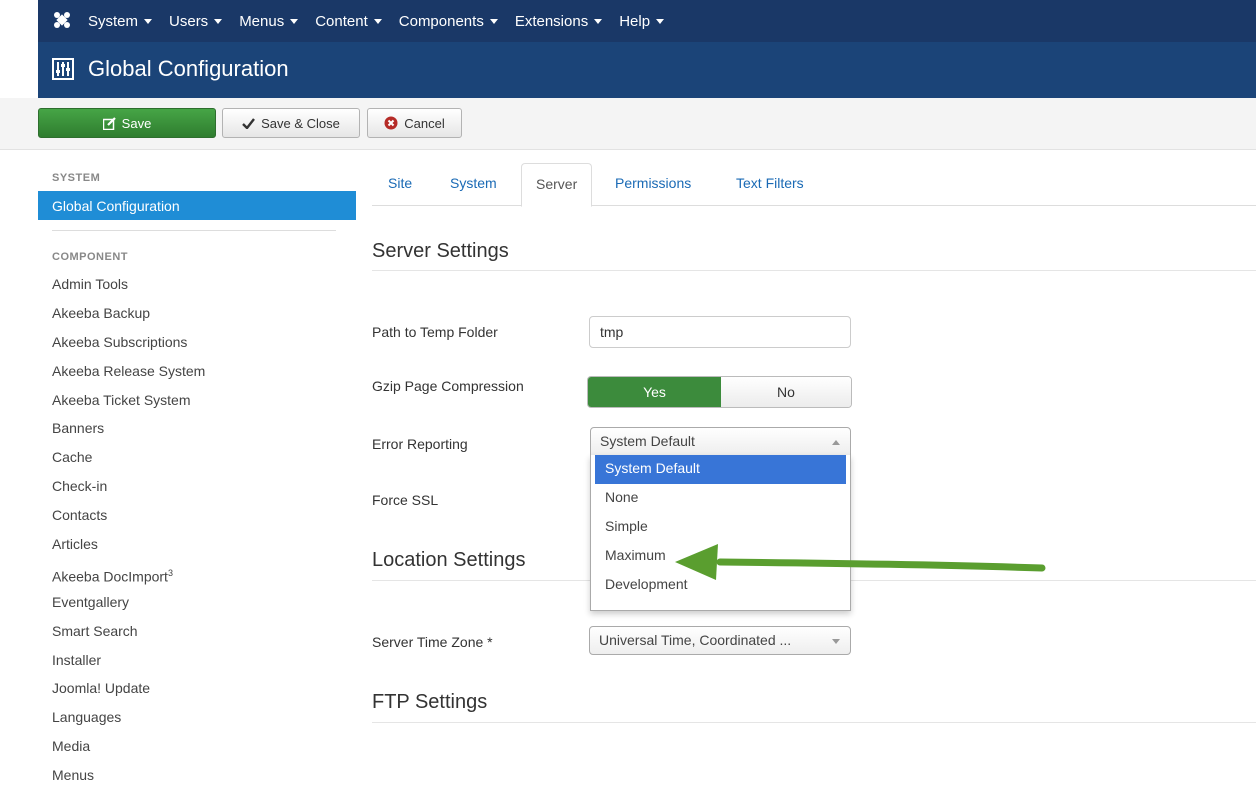  What do you see at coordinates (860, 562) in the screenshot?
I see `annotation-arrow-icon` at bounding box center [860, 562].